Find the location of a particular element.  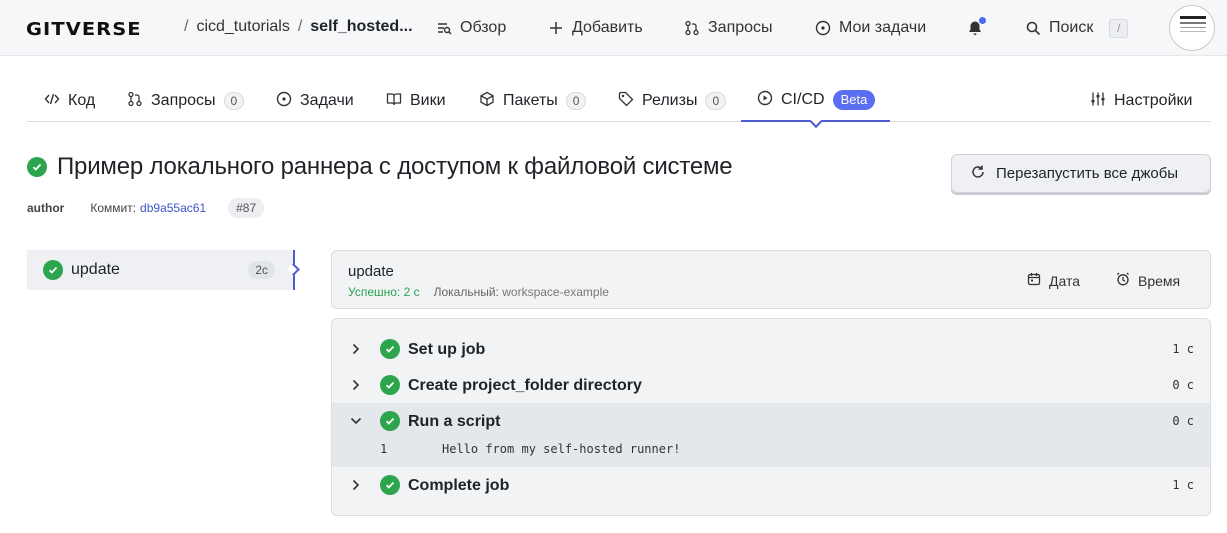

chevron-down-icon is located at coordinates (356, 421).